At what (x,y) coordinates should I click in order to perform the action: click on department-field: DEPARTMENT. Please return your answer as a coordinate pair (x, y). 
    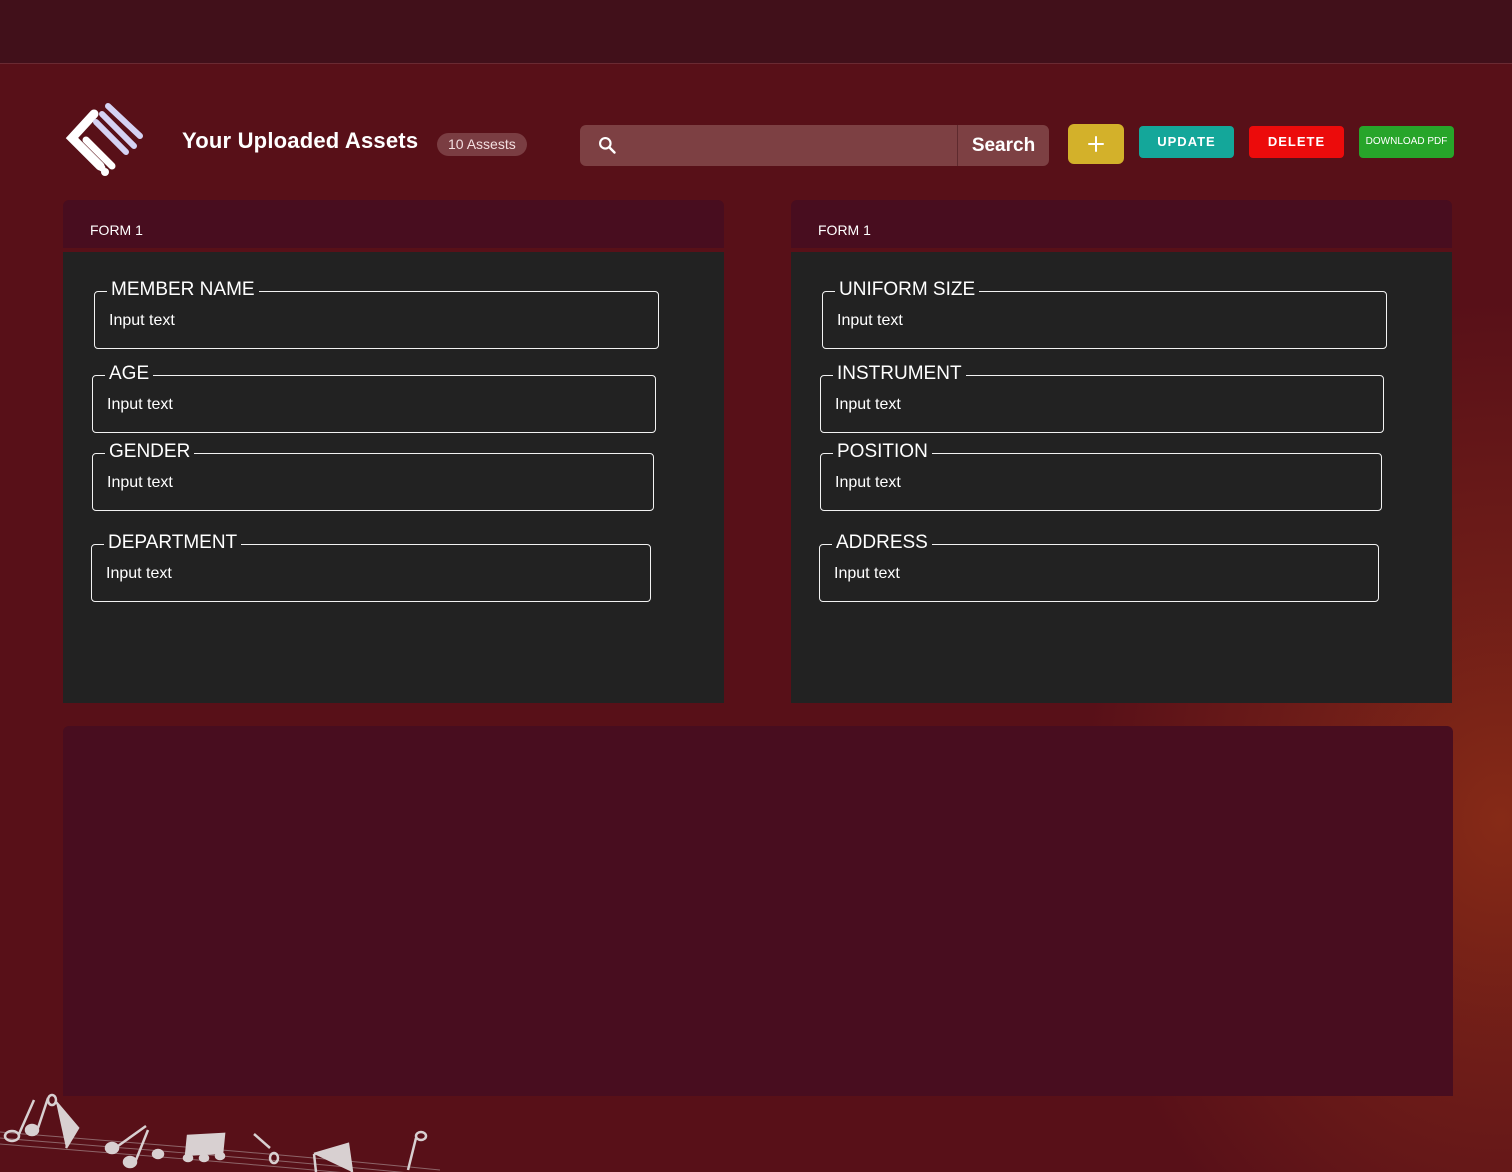
    Looking at the image, I should click on (371, 567).